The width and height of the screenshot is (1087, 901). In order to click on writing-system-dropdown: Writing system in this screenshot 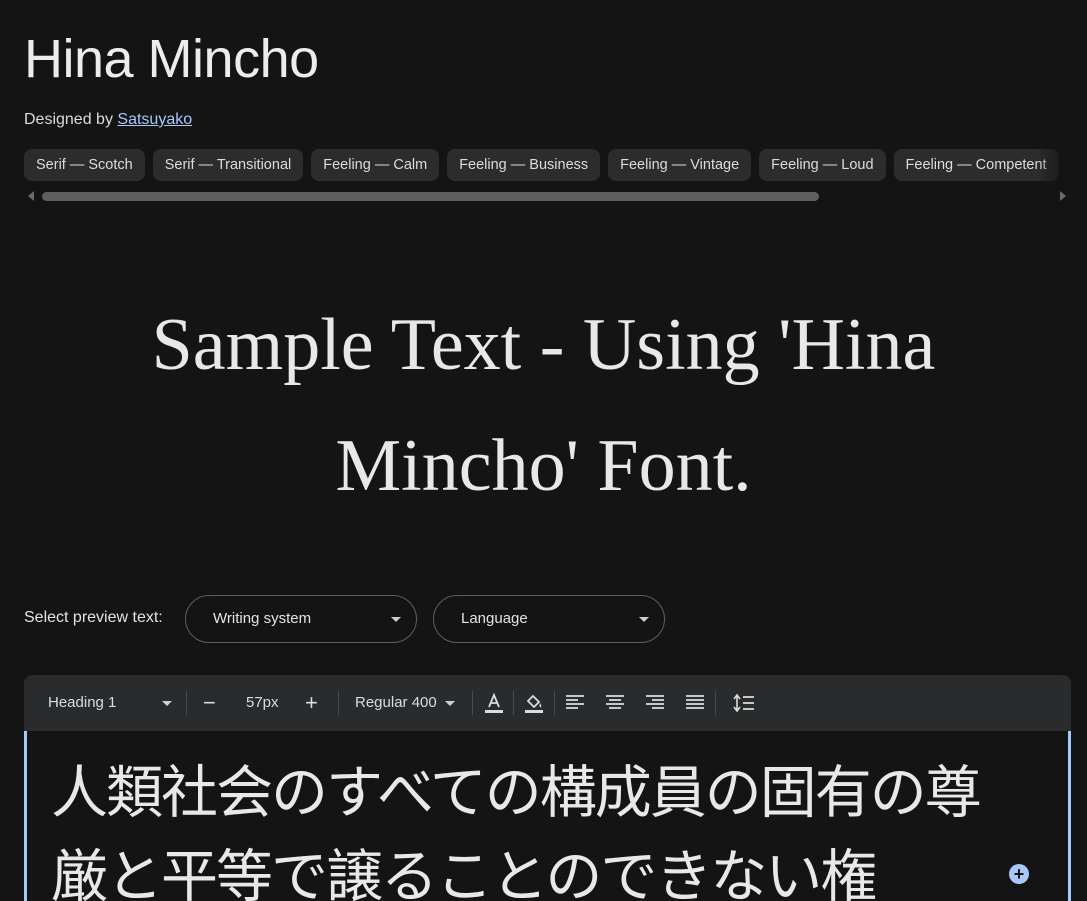, I will do `click(301, 619)`.